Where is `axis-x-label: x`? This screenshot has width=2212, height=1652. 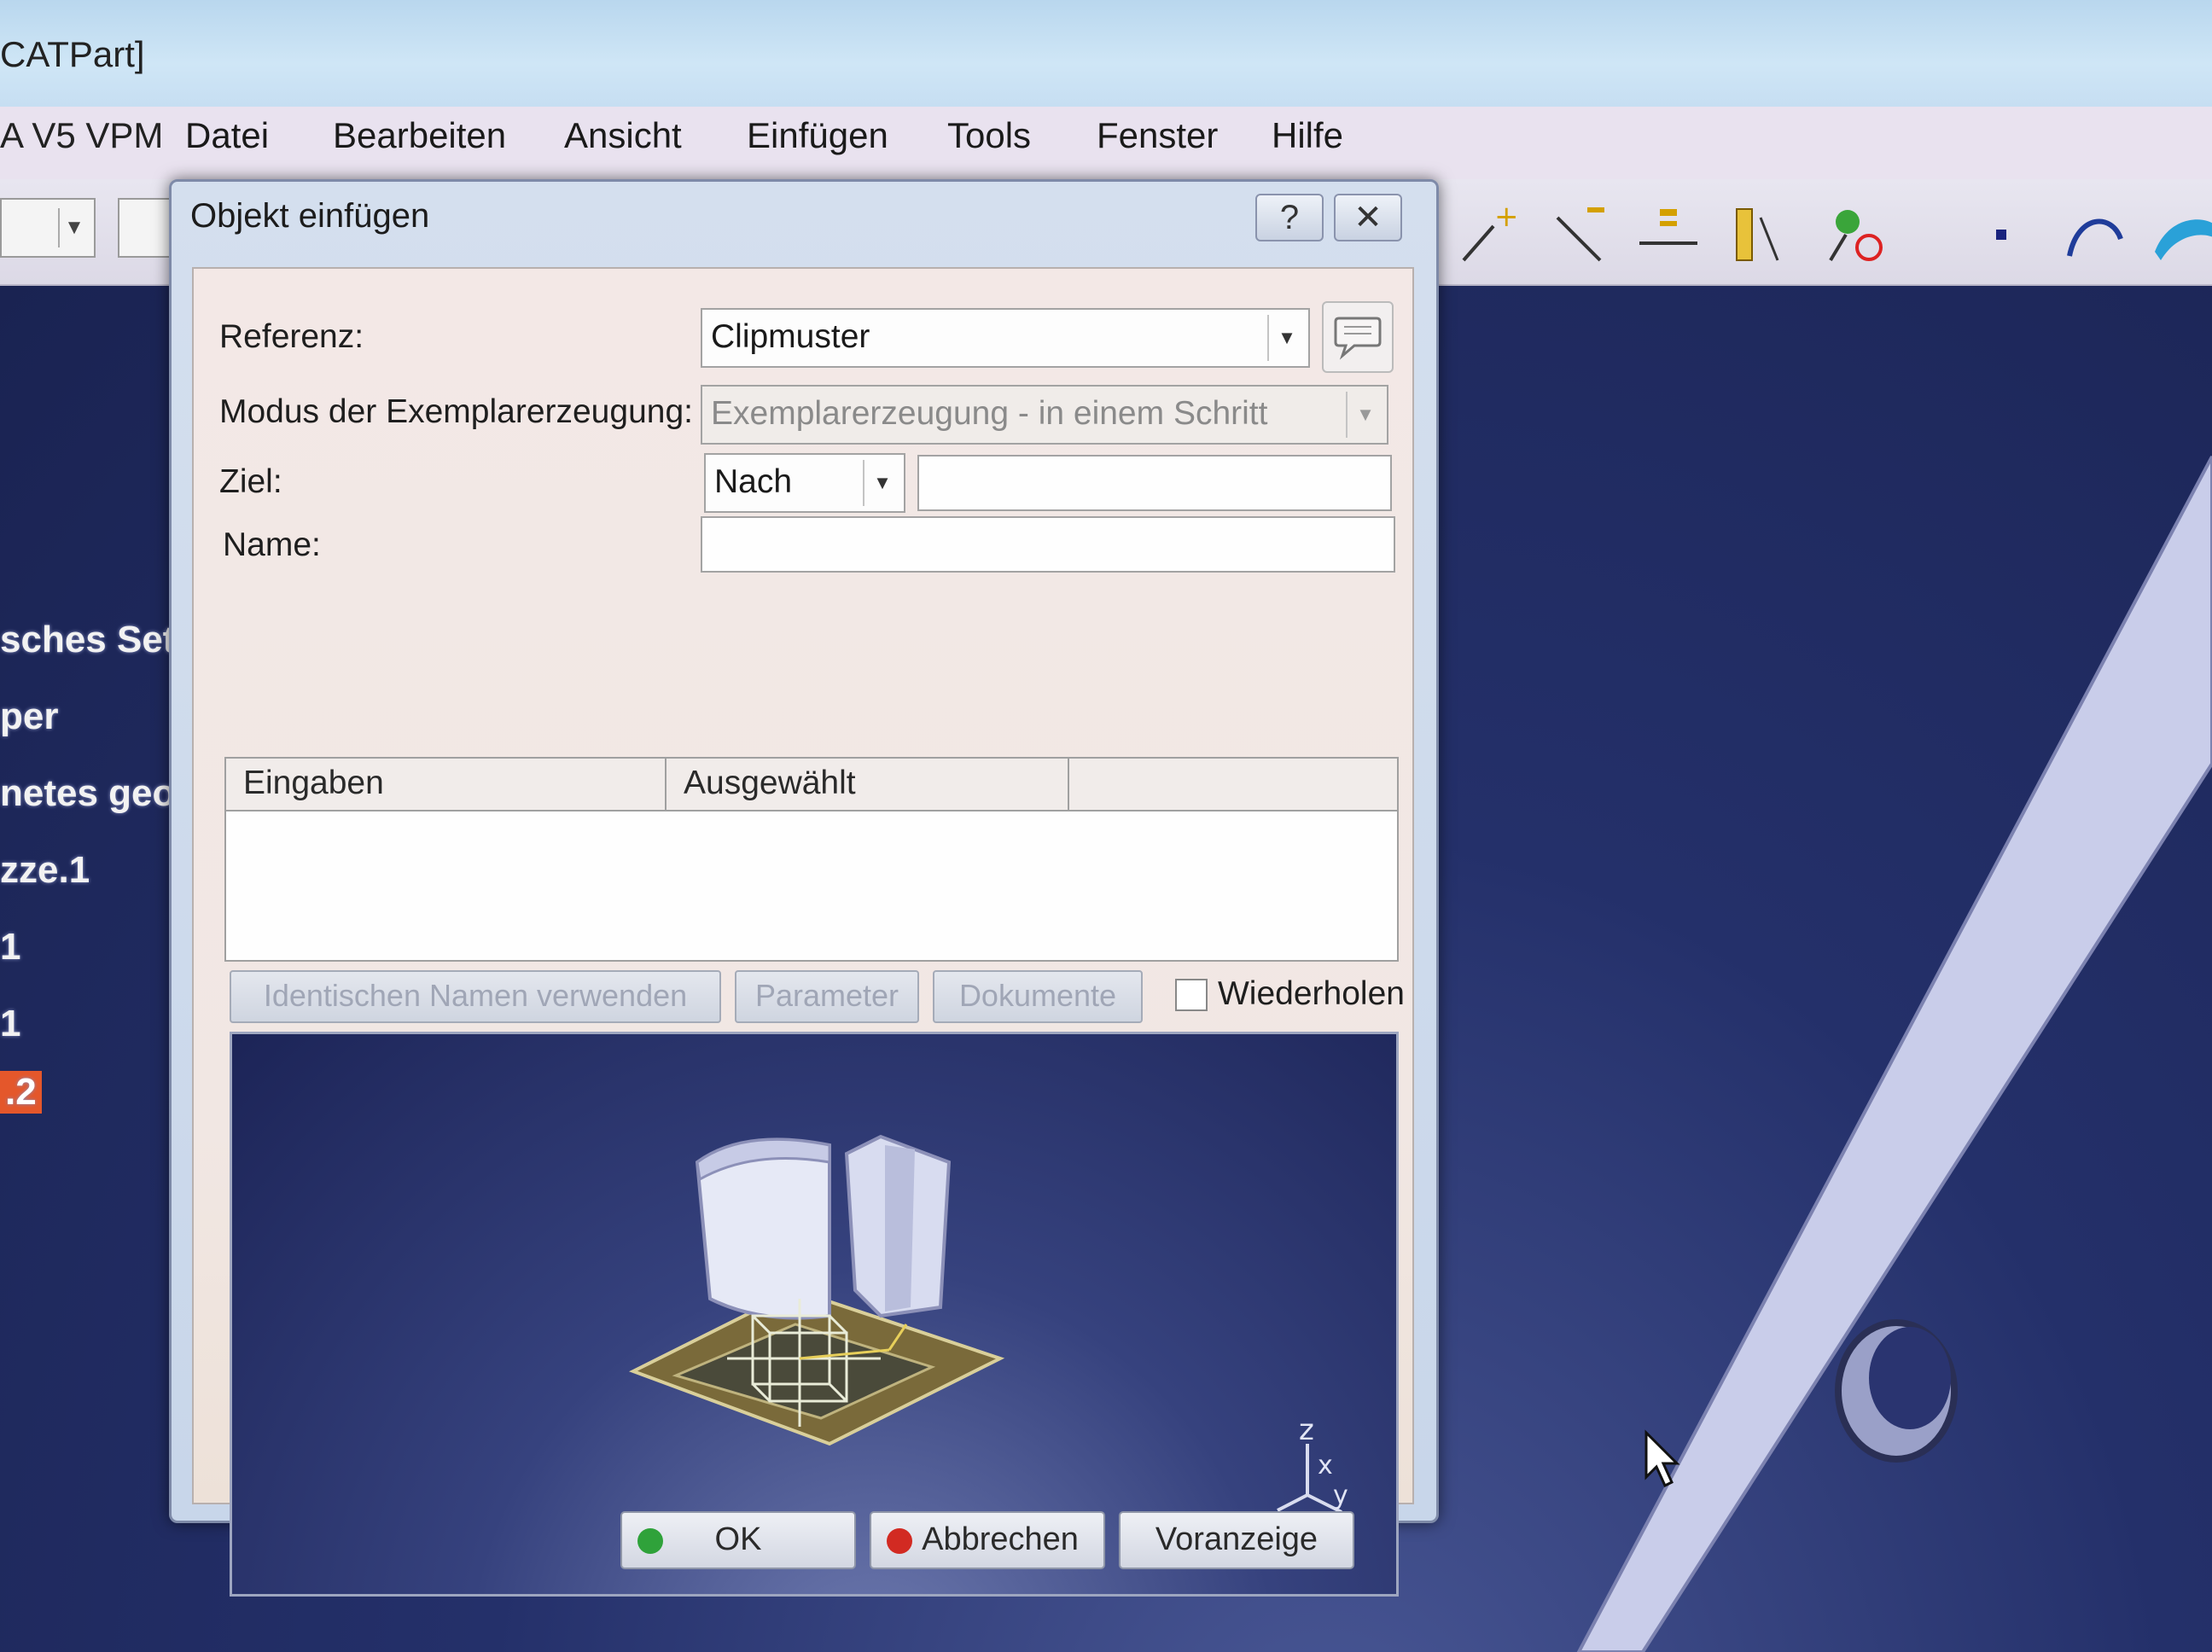 axis-x-label: x is located at coordinates (1325, 1465).